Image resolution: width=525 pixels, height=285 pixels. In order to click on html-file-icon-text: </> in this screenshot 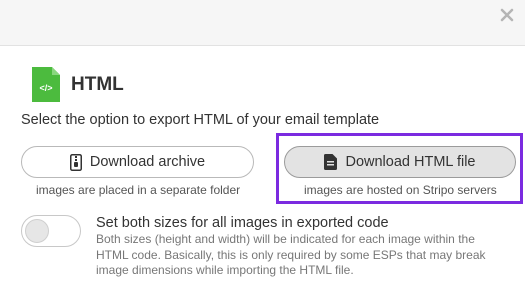, I will do `click(45, 88)`.